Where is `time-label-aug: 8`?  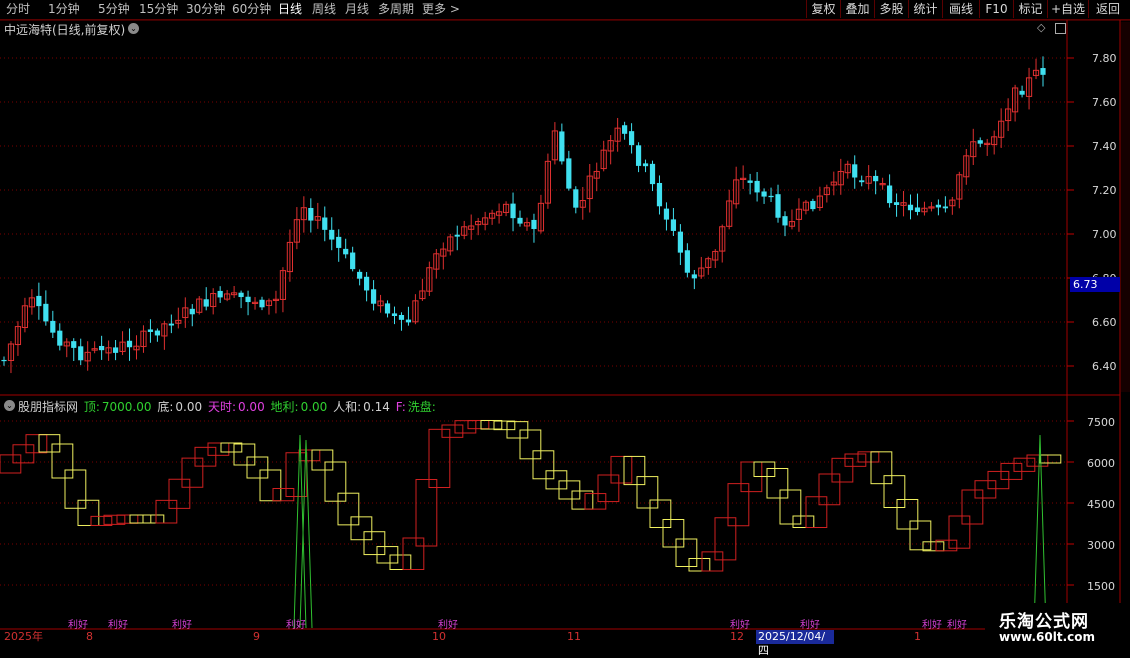
time-label-aug: 8 is located at coordinates (89, 636).